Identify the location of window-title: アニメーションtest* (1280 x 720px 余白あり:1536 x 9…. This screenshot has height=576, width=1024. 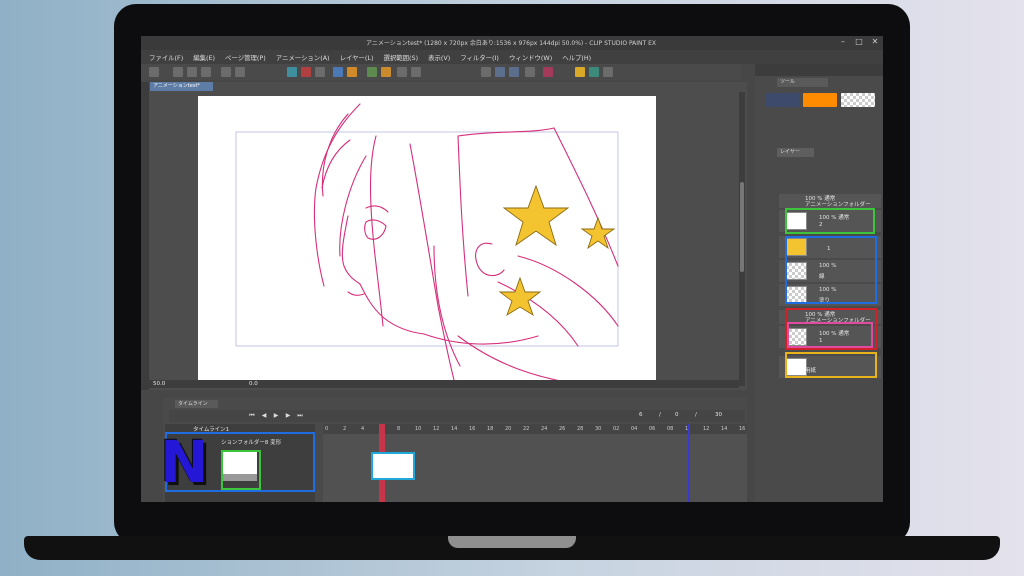
(511, 43).